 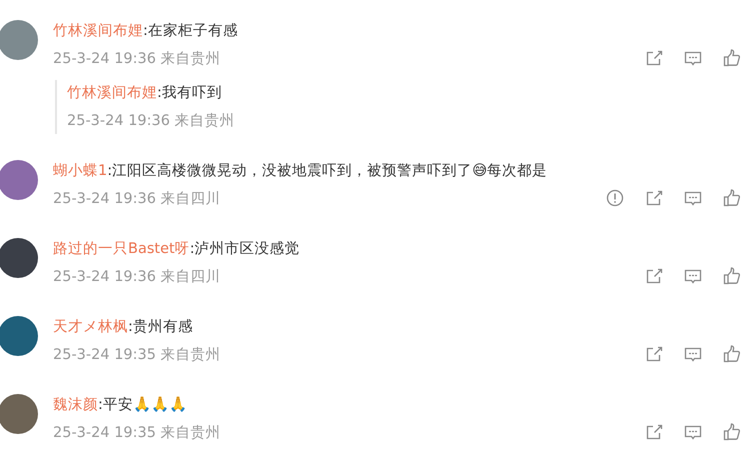 I want to click on comment-text: :江阳区高楼微微晃动，没被地震吓到，被预警声吓到了😅每次都是, so click(x=327, y=171).